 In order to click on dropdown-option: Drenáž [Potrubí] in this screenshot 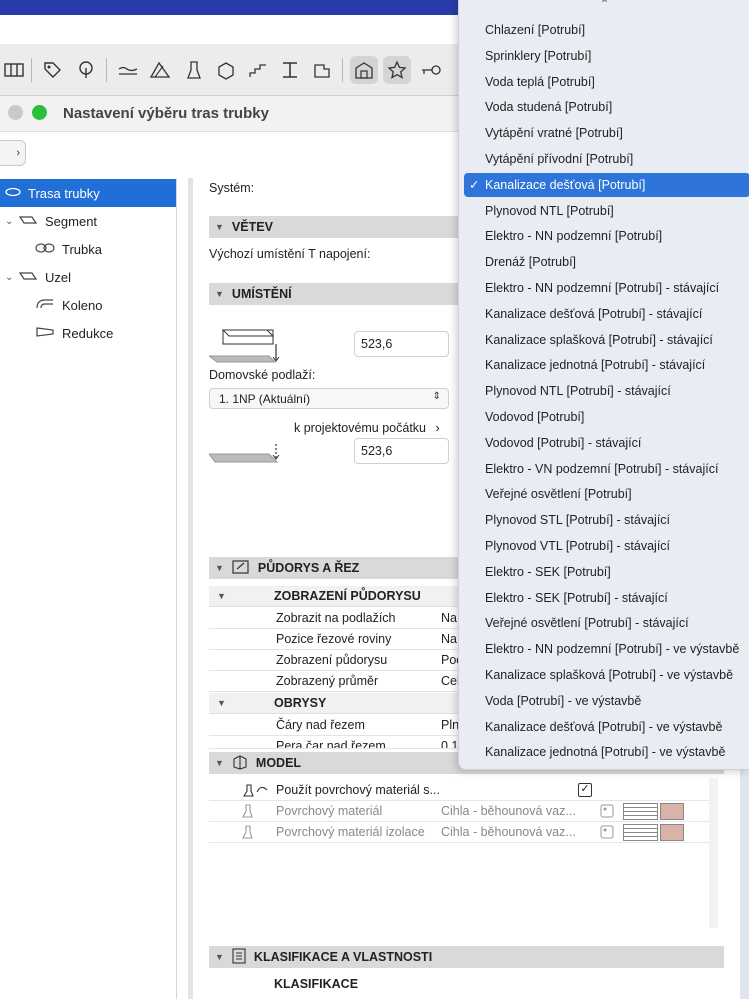, I will do `click(606, 262)`.